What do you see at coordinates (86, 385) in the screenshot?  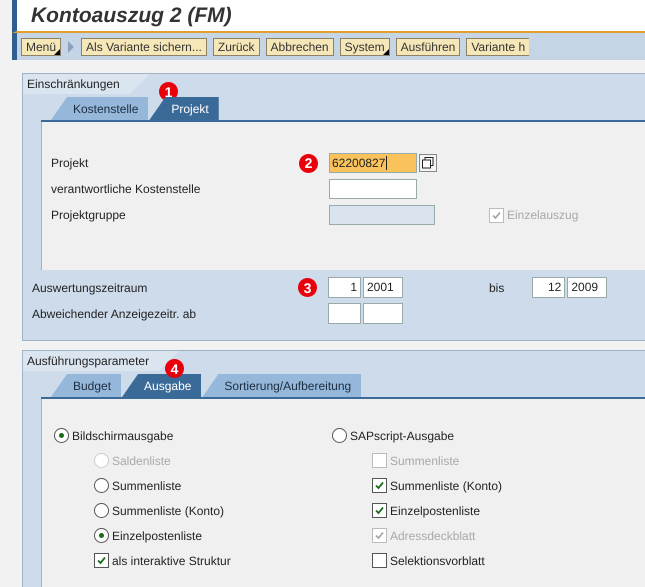 I see `tab: Budget` at bounding box center [86, 385].